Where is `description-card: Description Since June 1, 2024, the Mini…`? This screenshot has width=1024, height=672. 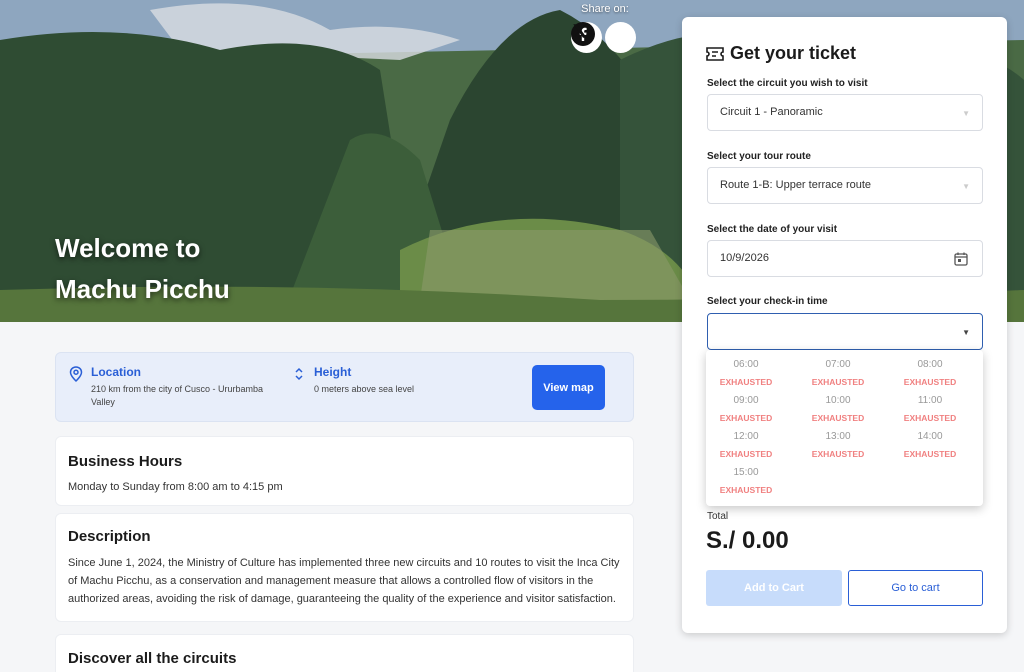
description-card: Description Since June 1, 2024, the Mini… is located at coordinates (344, 567).